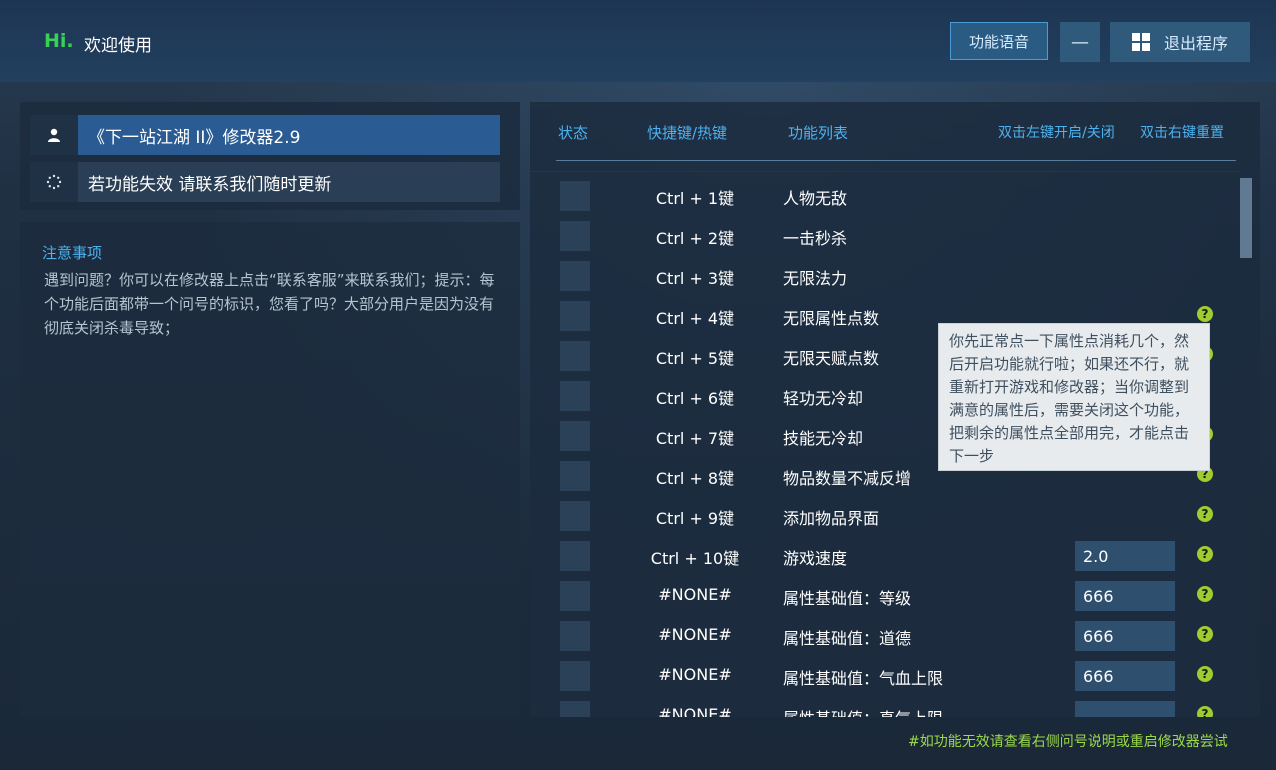 The width and height of the screenshot is (1276, 770). Describe the element at coordinates (1246, 218) in the screenshot. I see `scrollbar-thumb` at that location.